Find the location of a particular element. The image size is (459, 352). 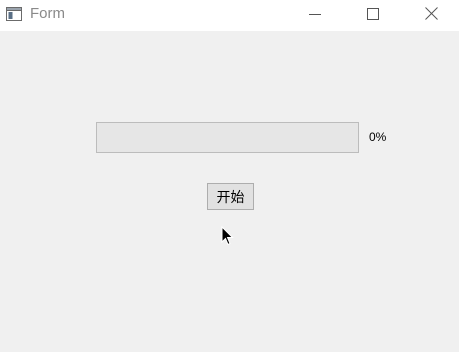

progress-bar is located at coordinates (227, 137).